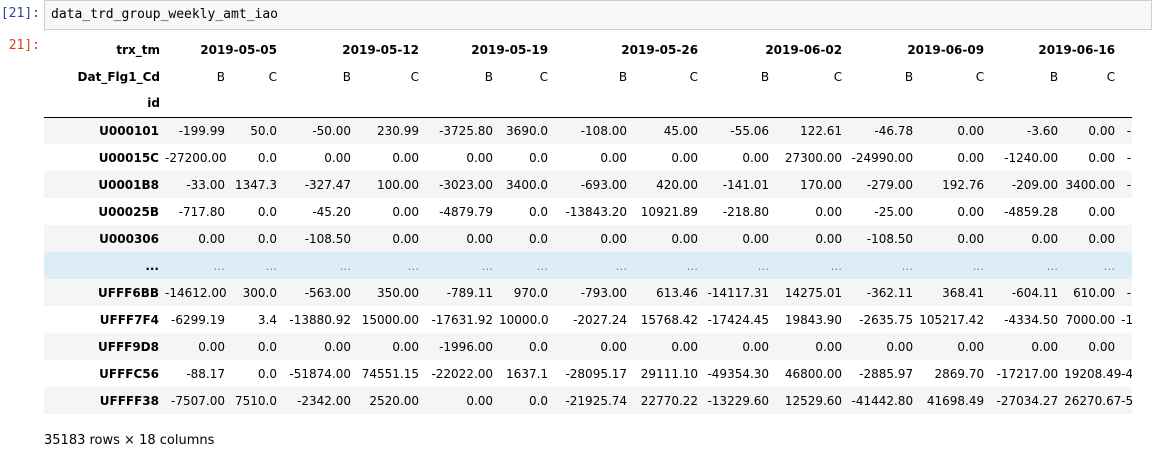  I want to click on row-index-id: U0001B8, so click(128, 184).